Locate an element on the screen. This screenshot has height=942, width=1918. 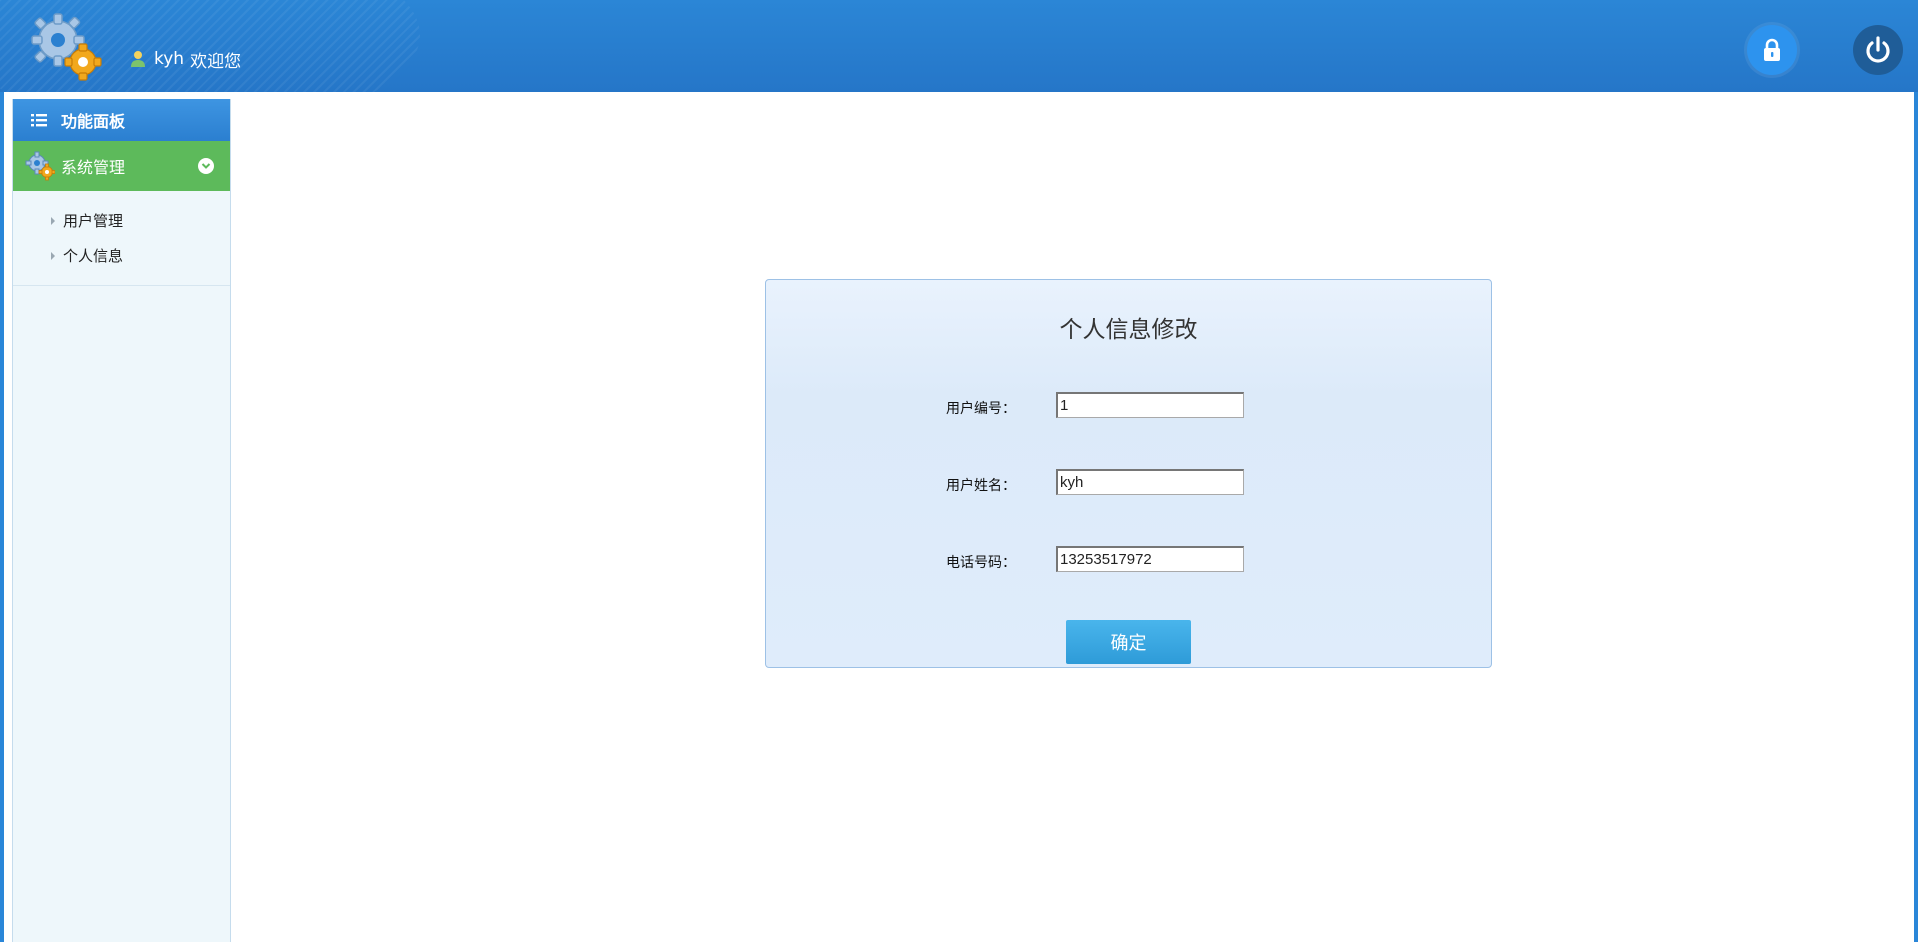
sidebar-group-system-management: 系统管理 is located at coordinates (121, 166).